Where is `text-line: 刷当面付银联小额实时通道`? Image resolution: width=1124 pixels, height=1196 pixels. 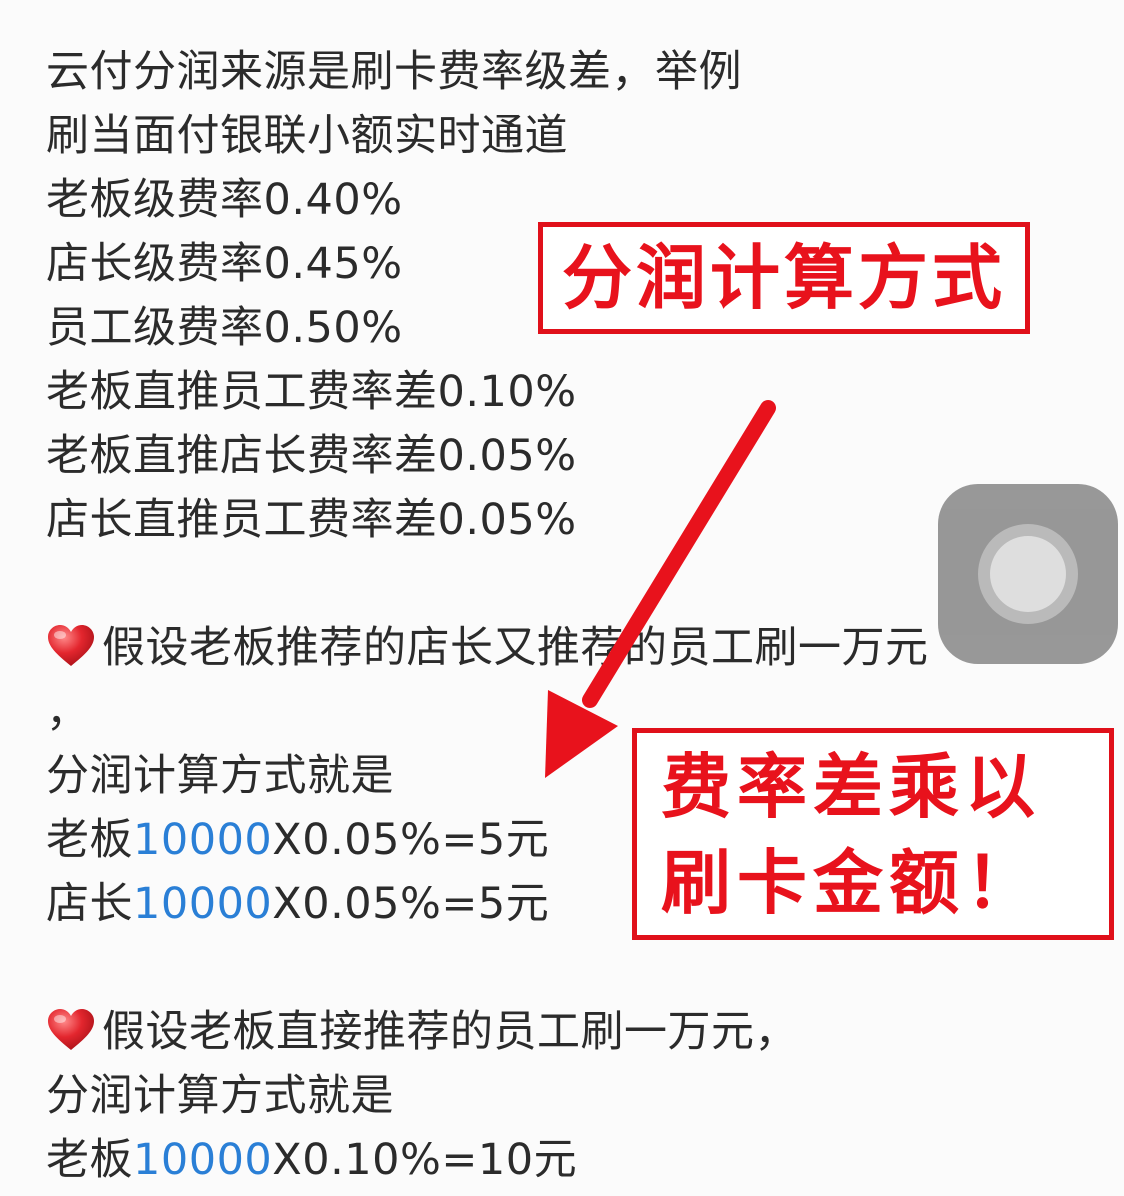
text-line: 刷当面付银联小额实时通道 is located at coordinates (307, 136).